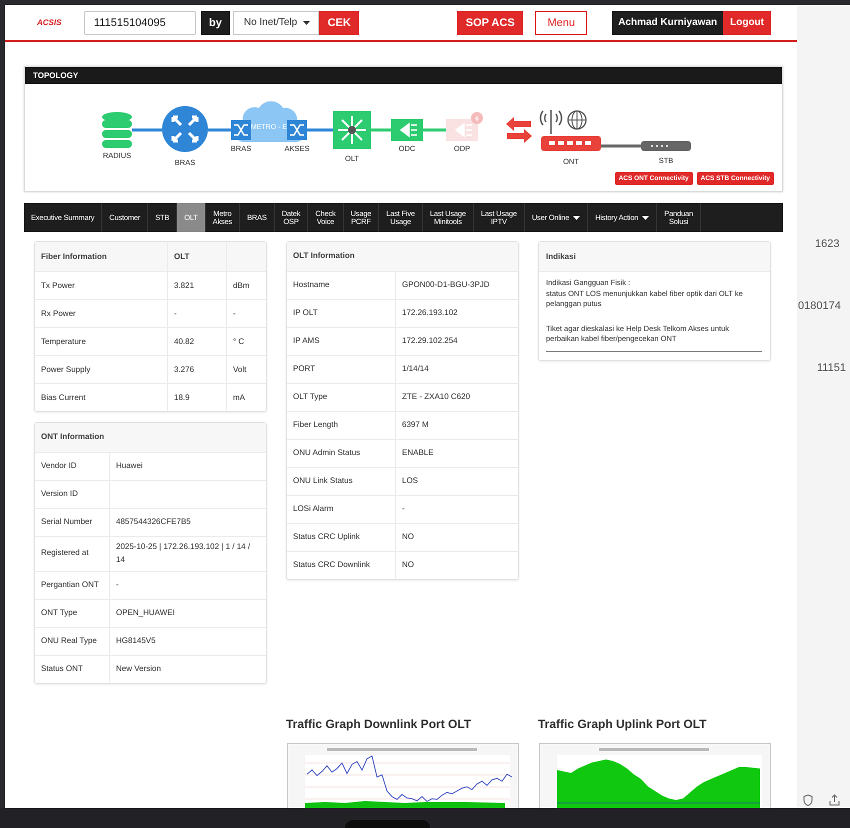 The image size is (850, 828). I want to click on table-cell: Tx Power, so click(101, 286).